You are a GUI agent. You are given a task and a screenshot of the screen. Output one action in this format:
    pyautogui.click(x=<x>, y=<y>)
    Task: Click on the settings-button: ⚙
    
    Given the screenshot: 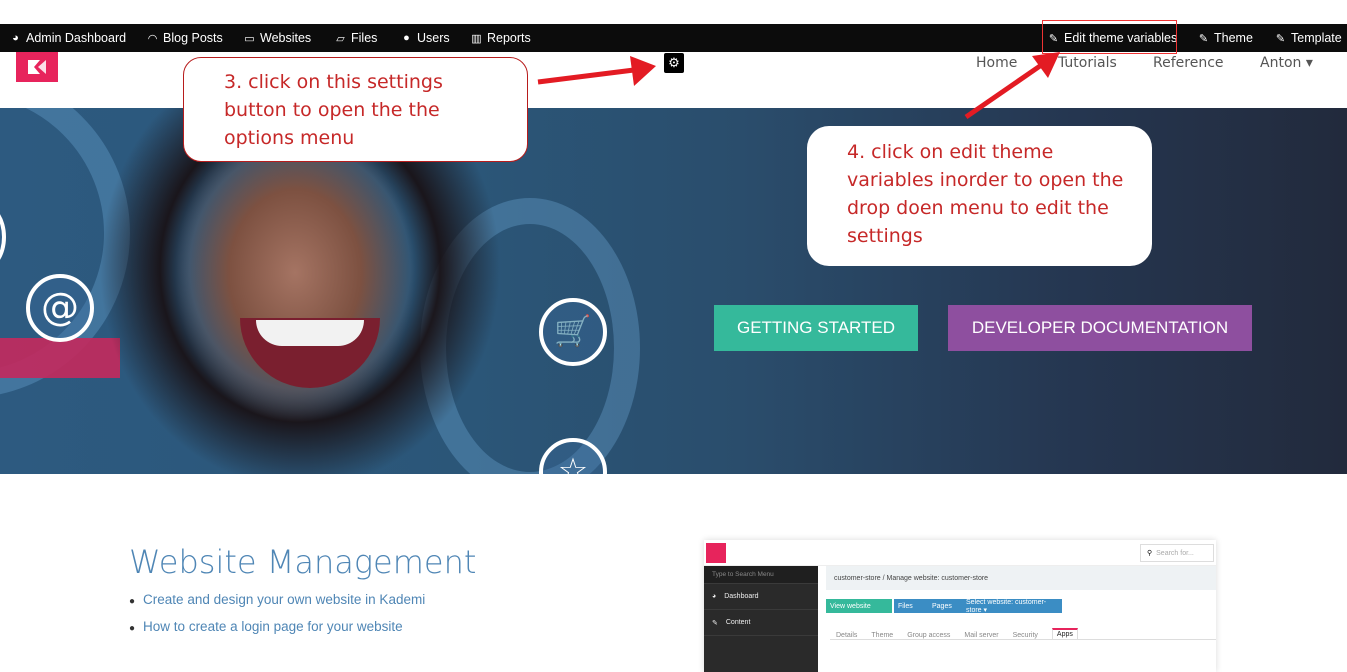 What is the action you would take?
    pyautogui.click(x=674, y=63)
    